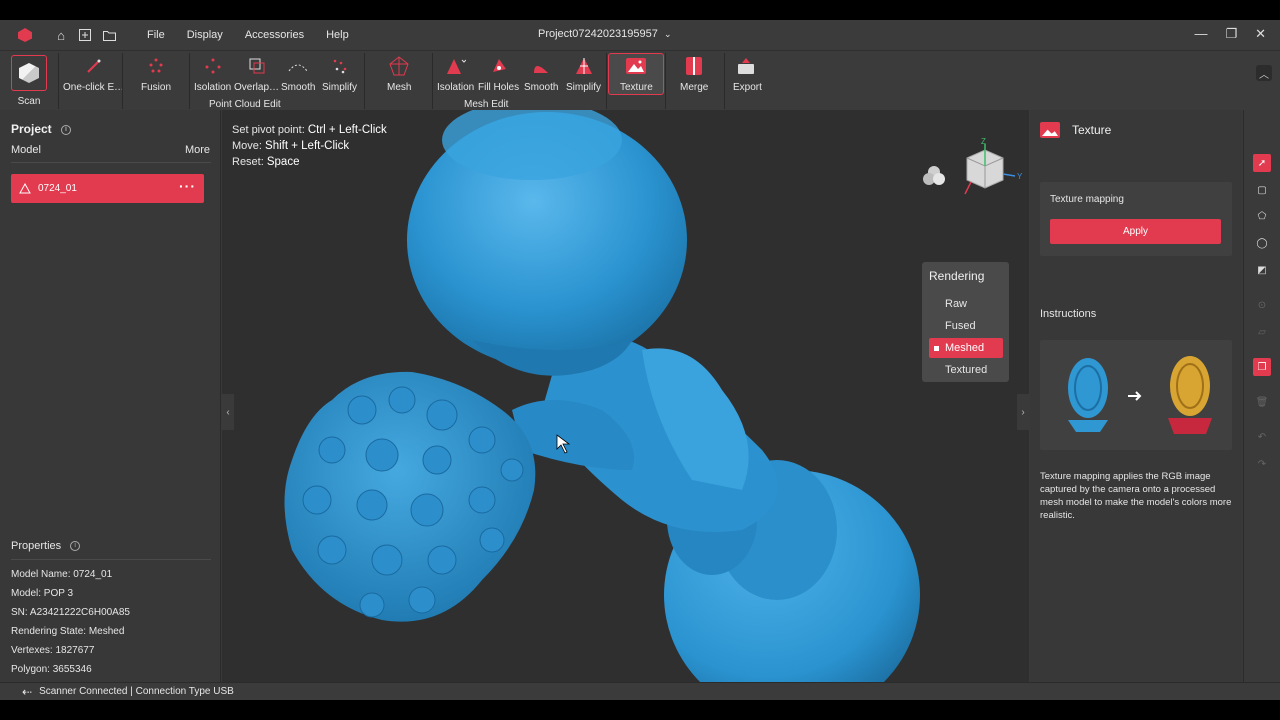  What do you see at coordinates (583, 74) in the screenshot?
I see `mesh-simplify-button: Simplify` at bounding box center [583, 74].